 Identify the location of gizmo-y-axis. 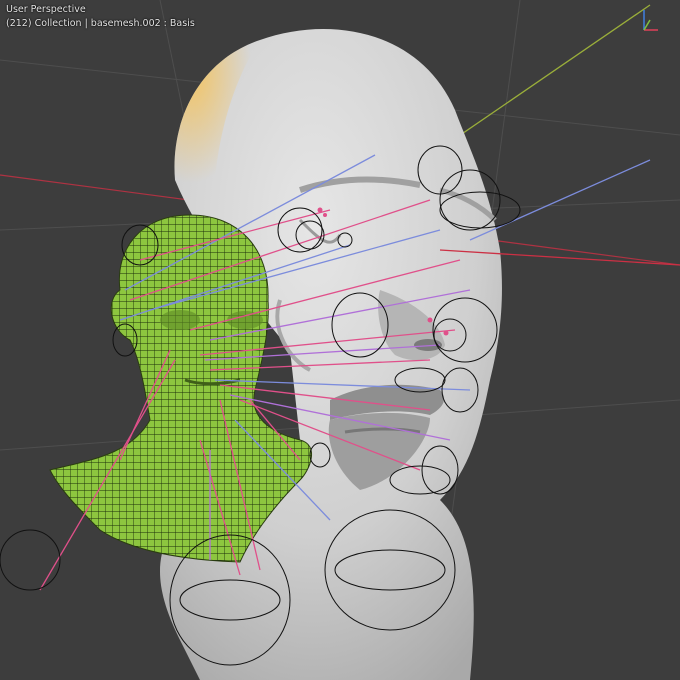
(647, 25).